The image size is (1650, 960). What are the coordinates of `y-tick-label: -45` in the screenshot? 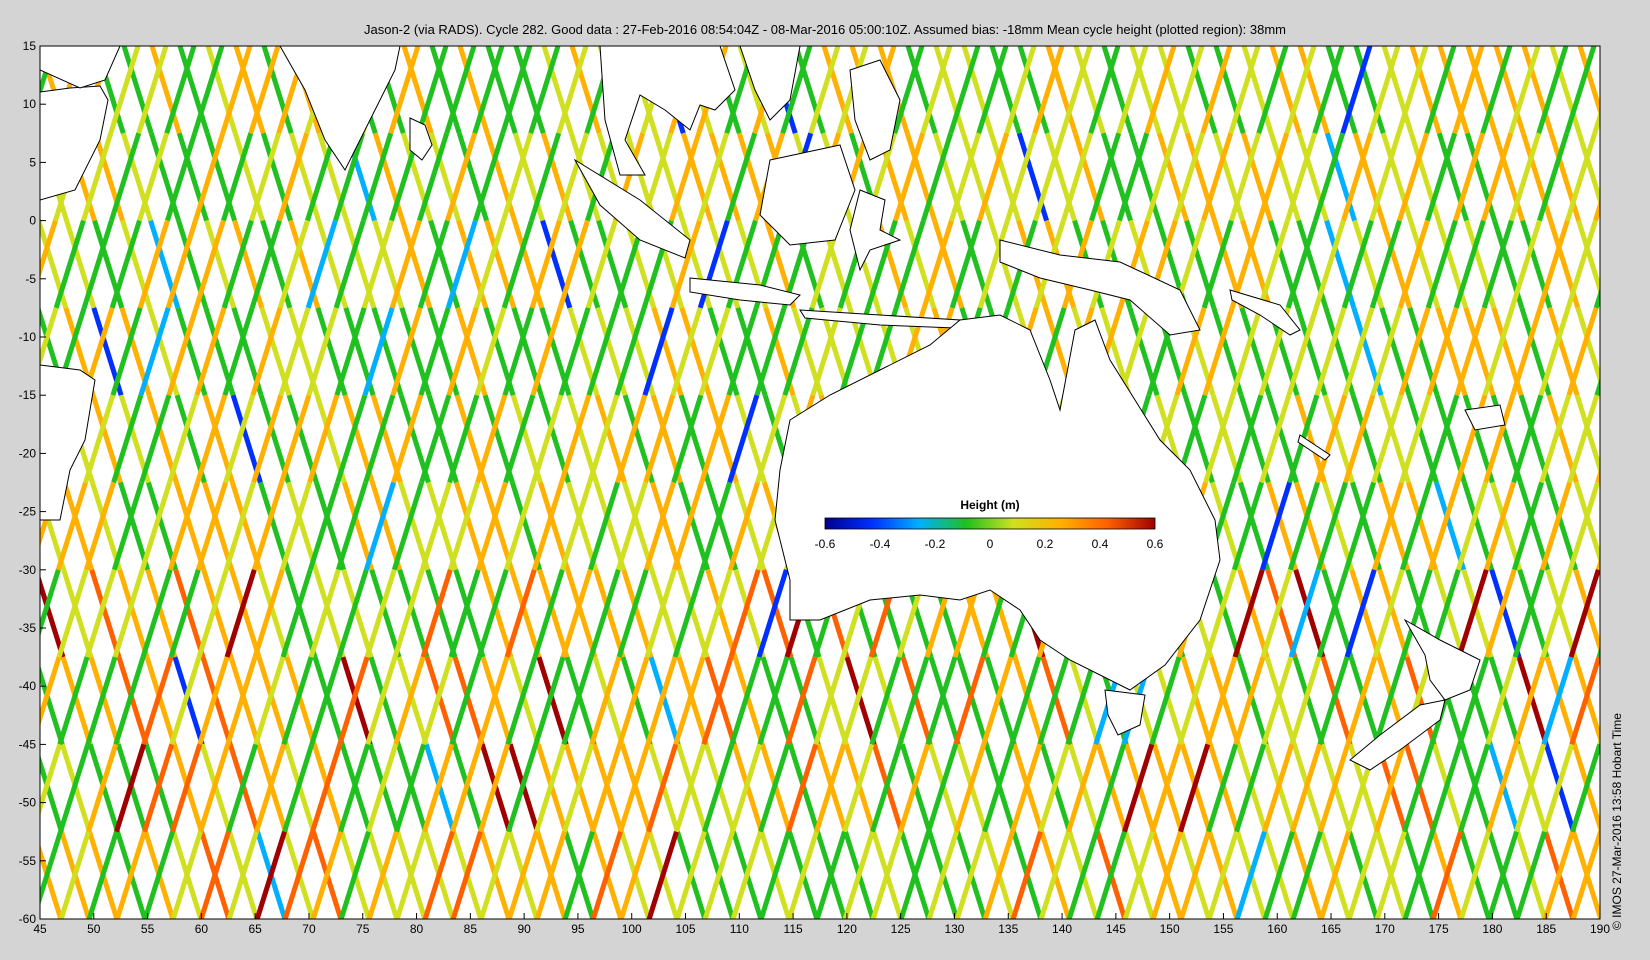 It's located at (28, 744).